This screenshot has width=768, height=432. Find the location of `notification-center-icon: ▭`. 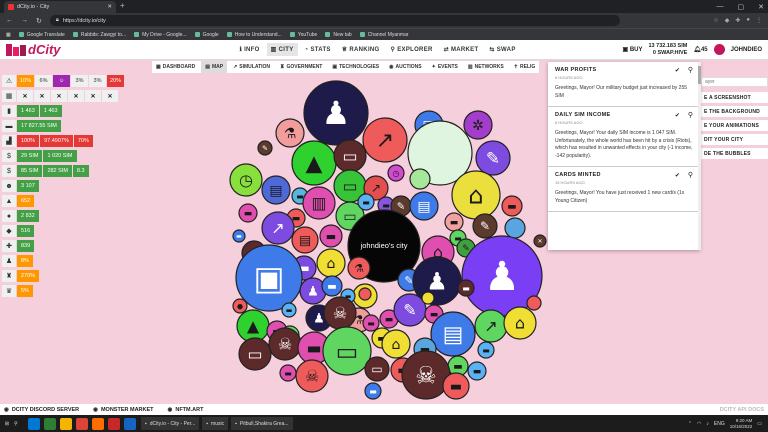

notification-center-icon: ▭ is located at coordinates (759, 424).